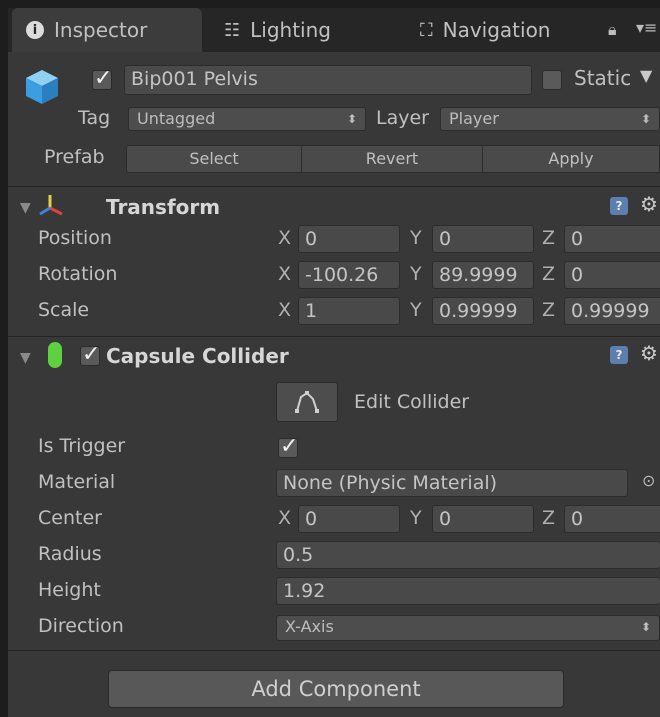  Describe the element at coordinates (452, 483) in the screenshot. I see `material-field: None (Physic Material)` at that location.